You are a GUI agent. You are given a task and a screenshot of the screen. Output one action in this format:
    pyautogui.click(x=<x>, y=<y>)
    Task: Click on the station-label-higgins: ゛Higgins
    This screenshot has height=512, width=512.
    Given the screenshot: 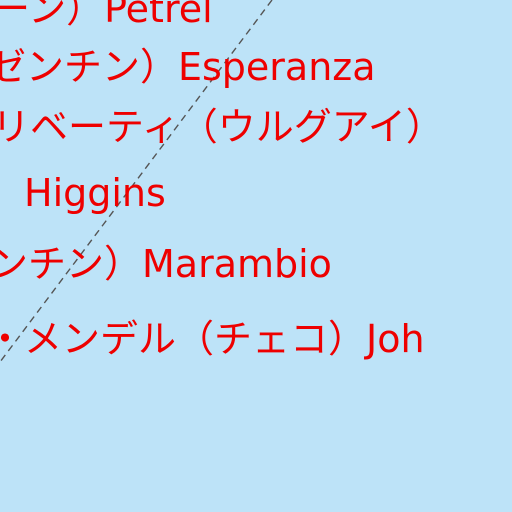 What is the action you would take?
    pyautogui.click(x=83, y=193)
    